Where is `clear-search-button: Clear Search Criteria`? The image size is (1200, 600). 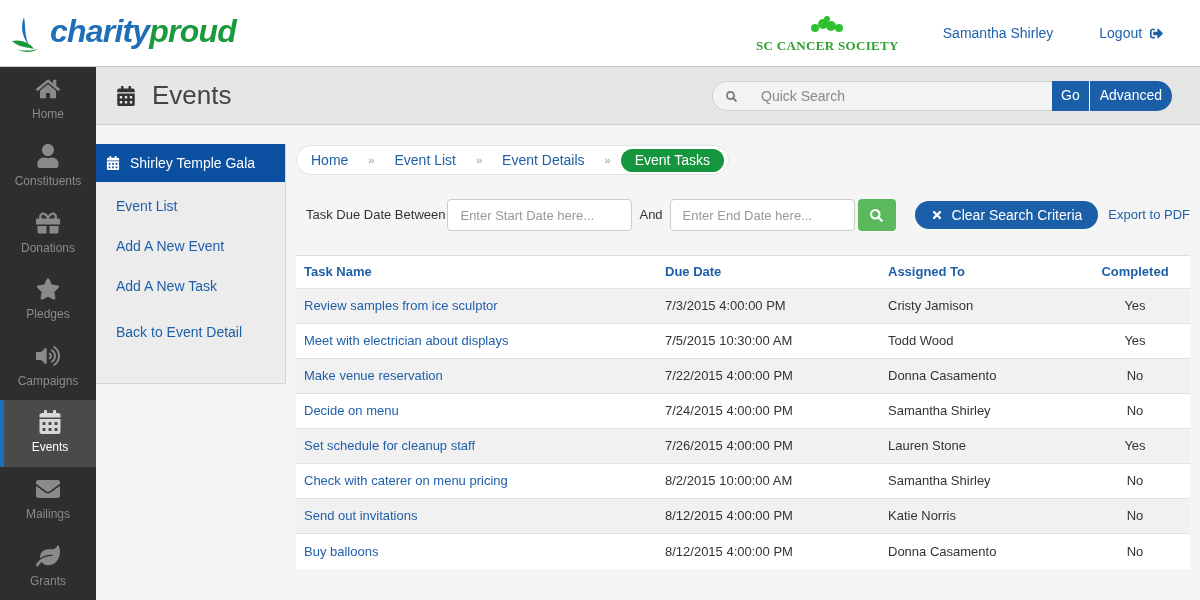 clear-search-button: Clear Search Criteria is located at coordinates (1006, 215).